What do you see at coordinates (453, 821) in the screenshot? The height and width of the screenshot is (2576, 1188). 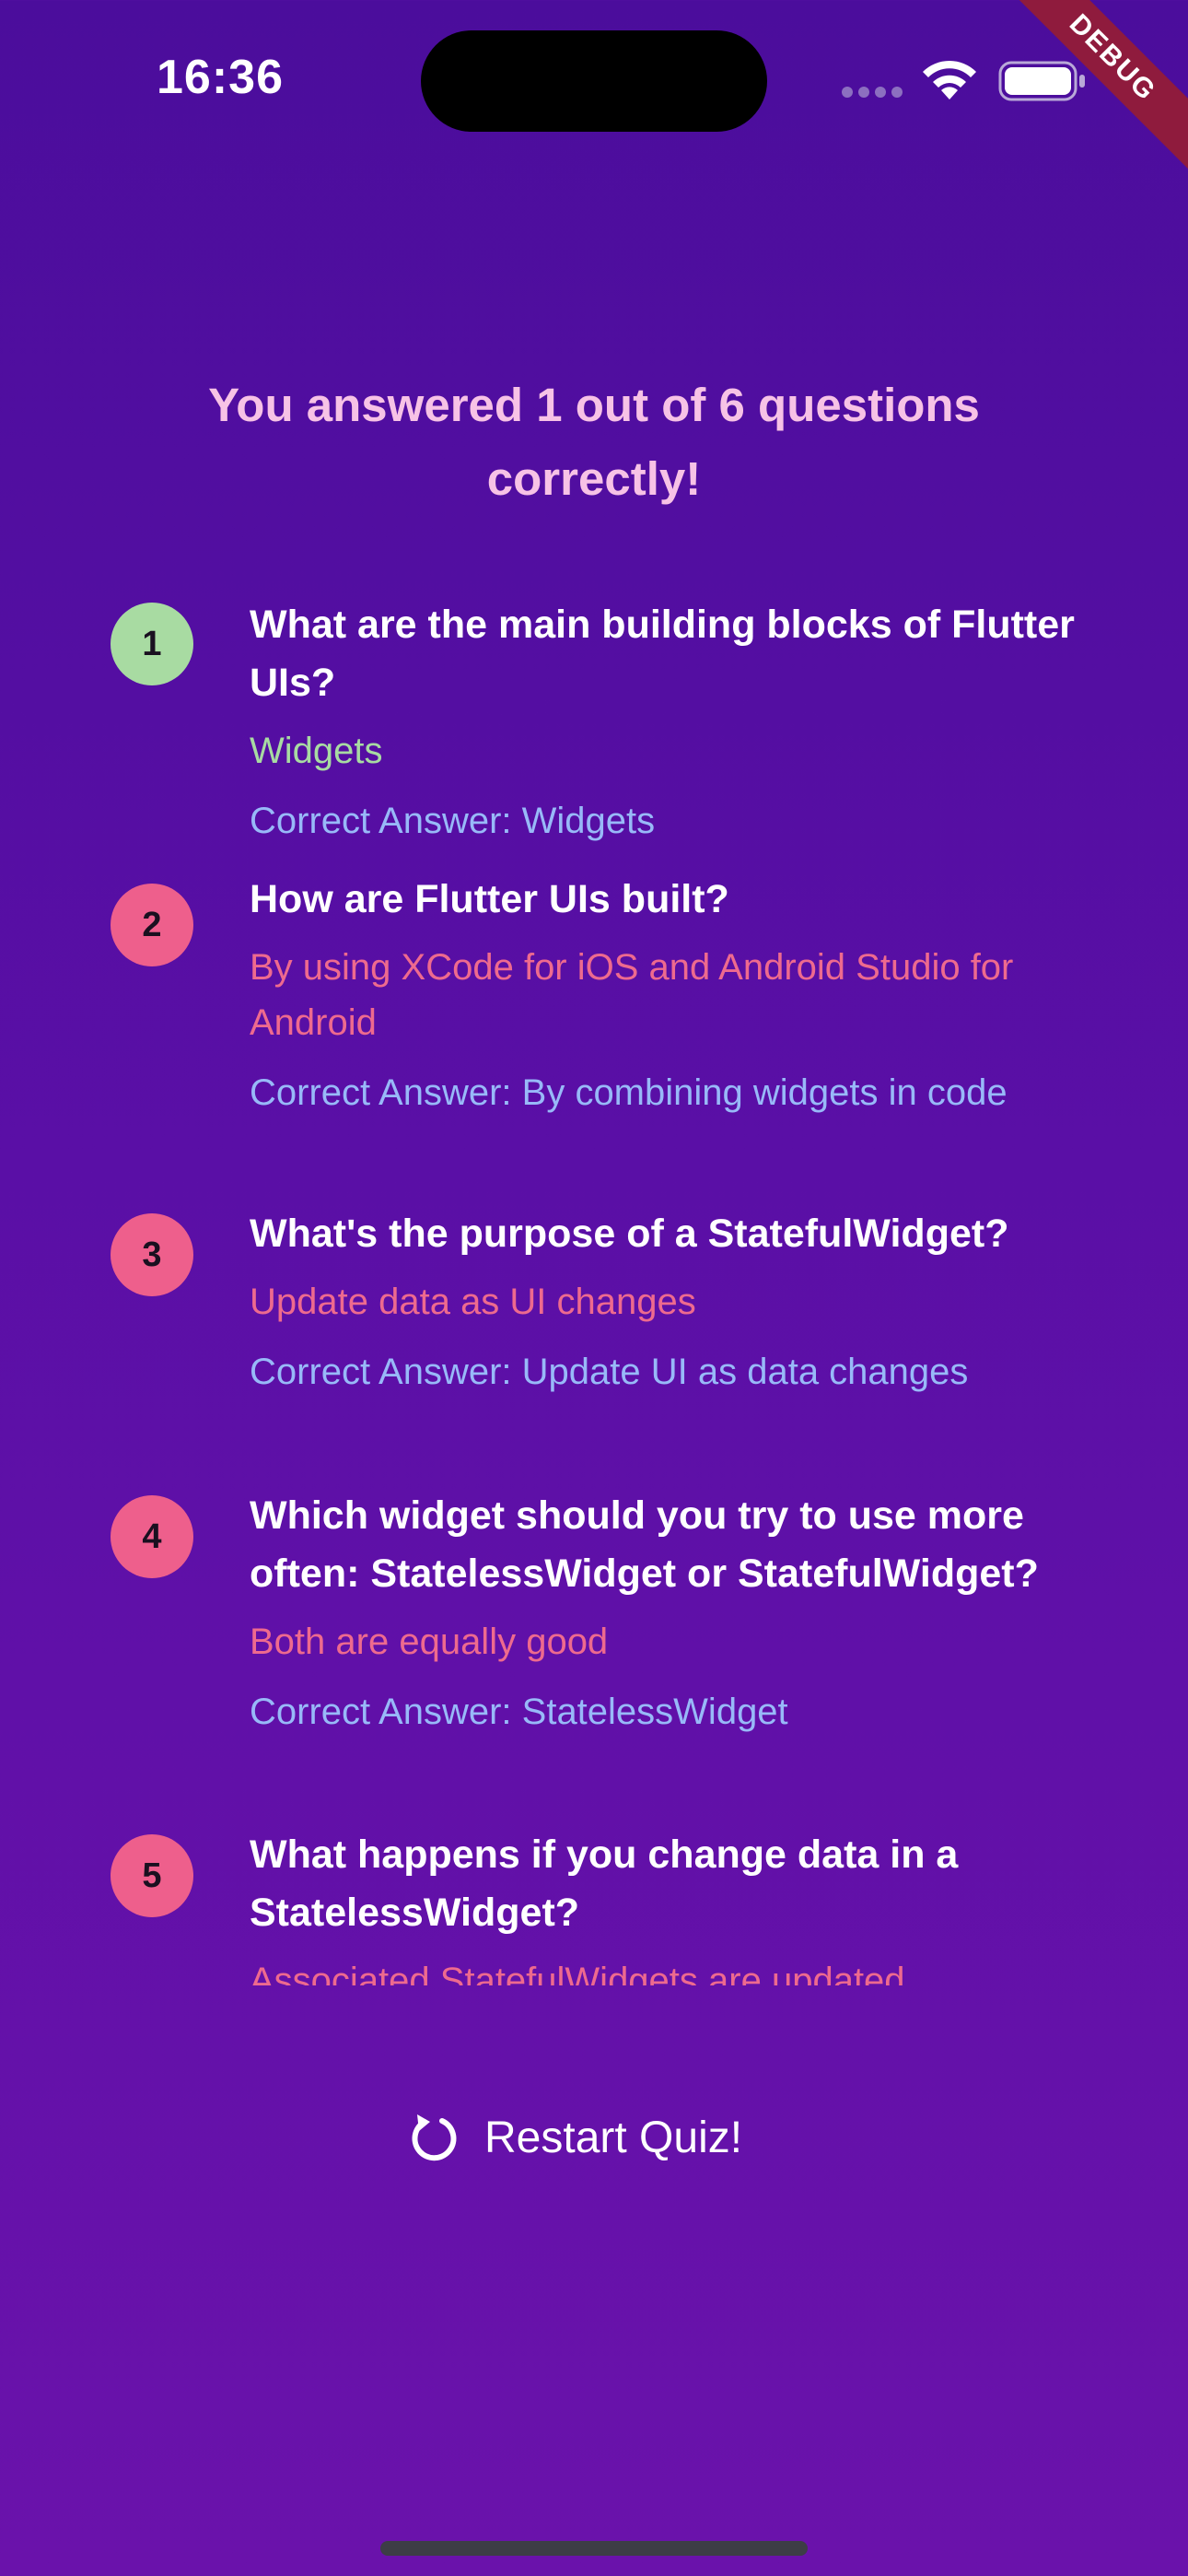 I see `correct-answer: Correct Answer: Widgets` at bounding box center [453, 821].